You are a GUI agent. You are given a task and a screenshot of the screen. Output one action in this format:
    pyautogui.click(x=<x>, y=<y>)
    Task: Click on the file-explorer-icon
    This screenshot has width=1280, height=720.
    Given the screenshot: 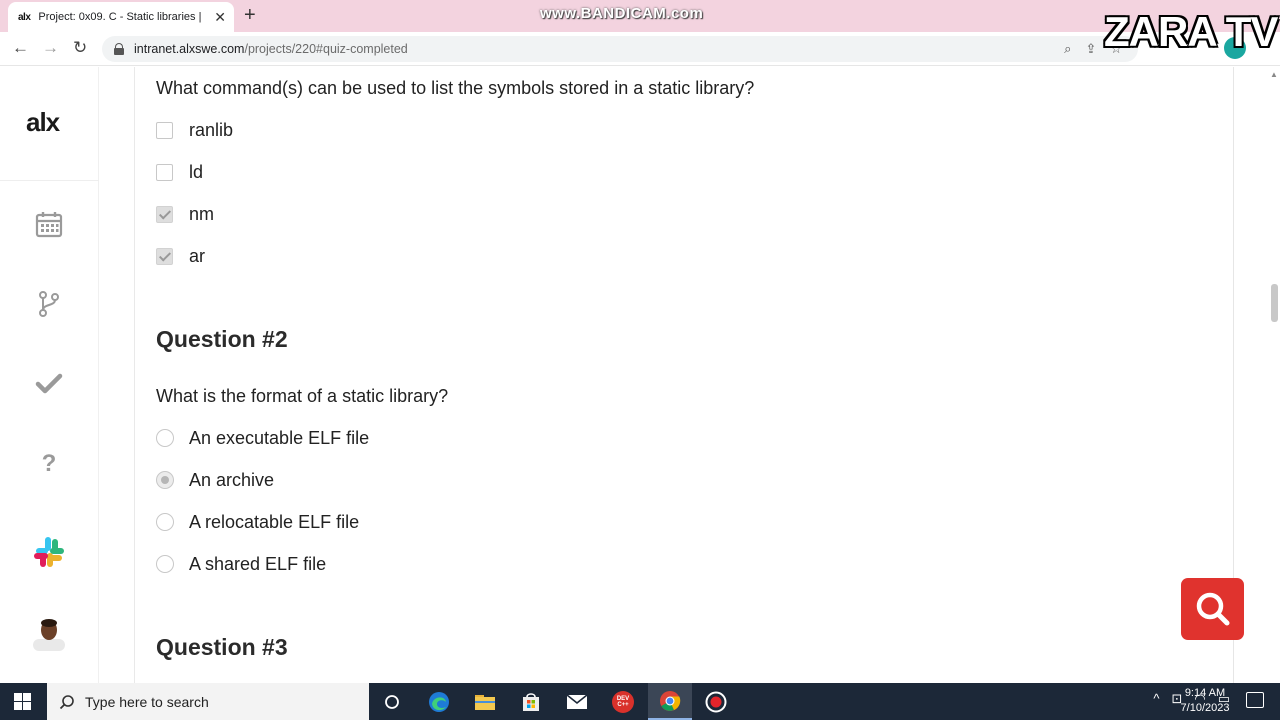 What is the action you would take?
    pyautogui.click(x=485, y=701)
    